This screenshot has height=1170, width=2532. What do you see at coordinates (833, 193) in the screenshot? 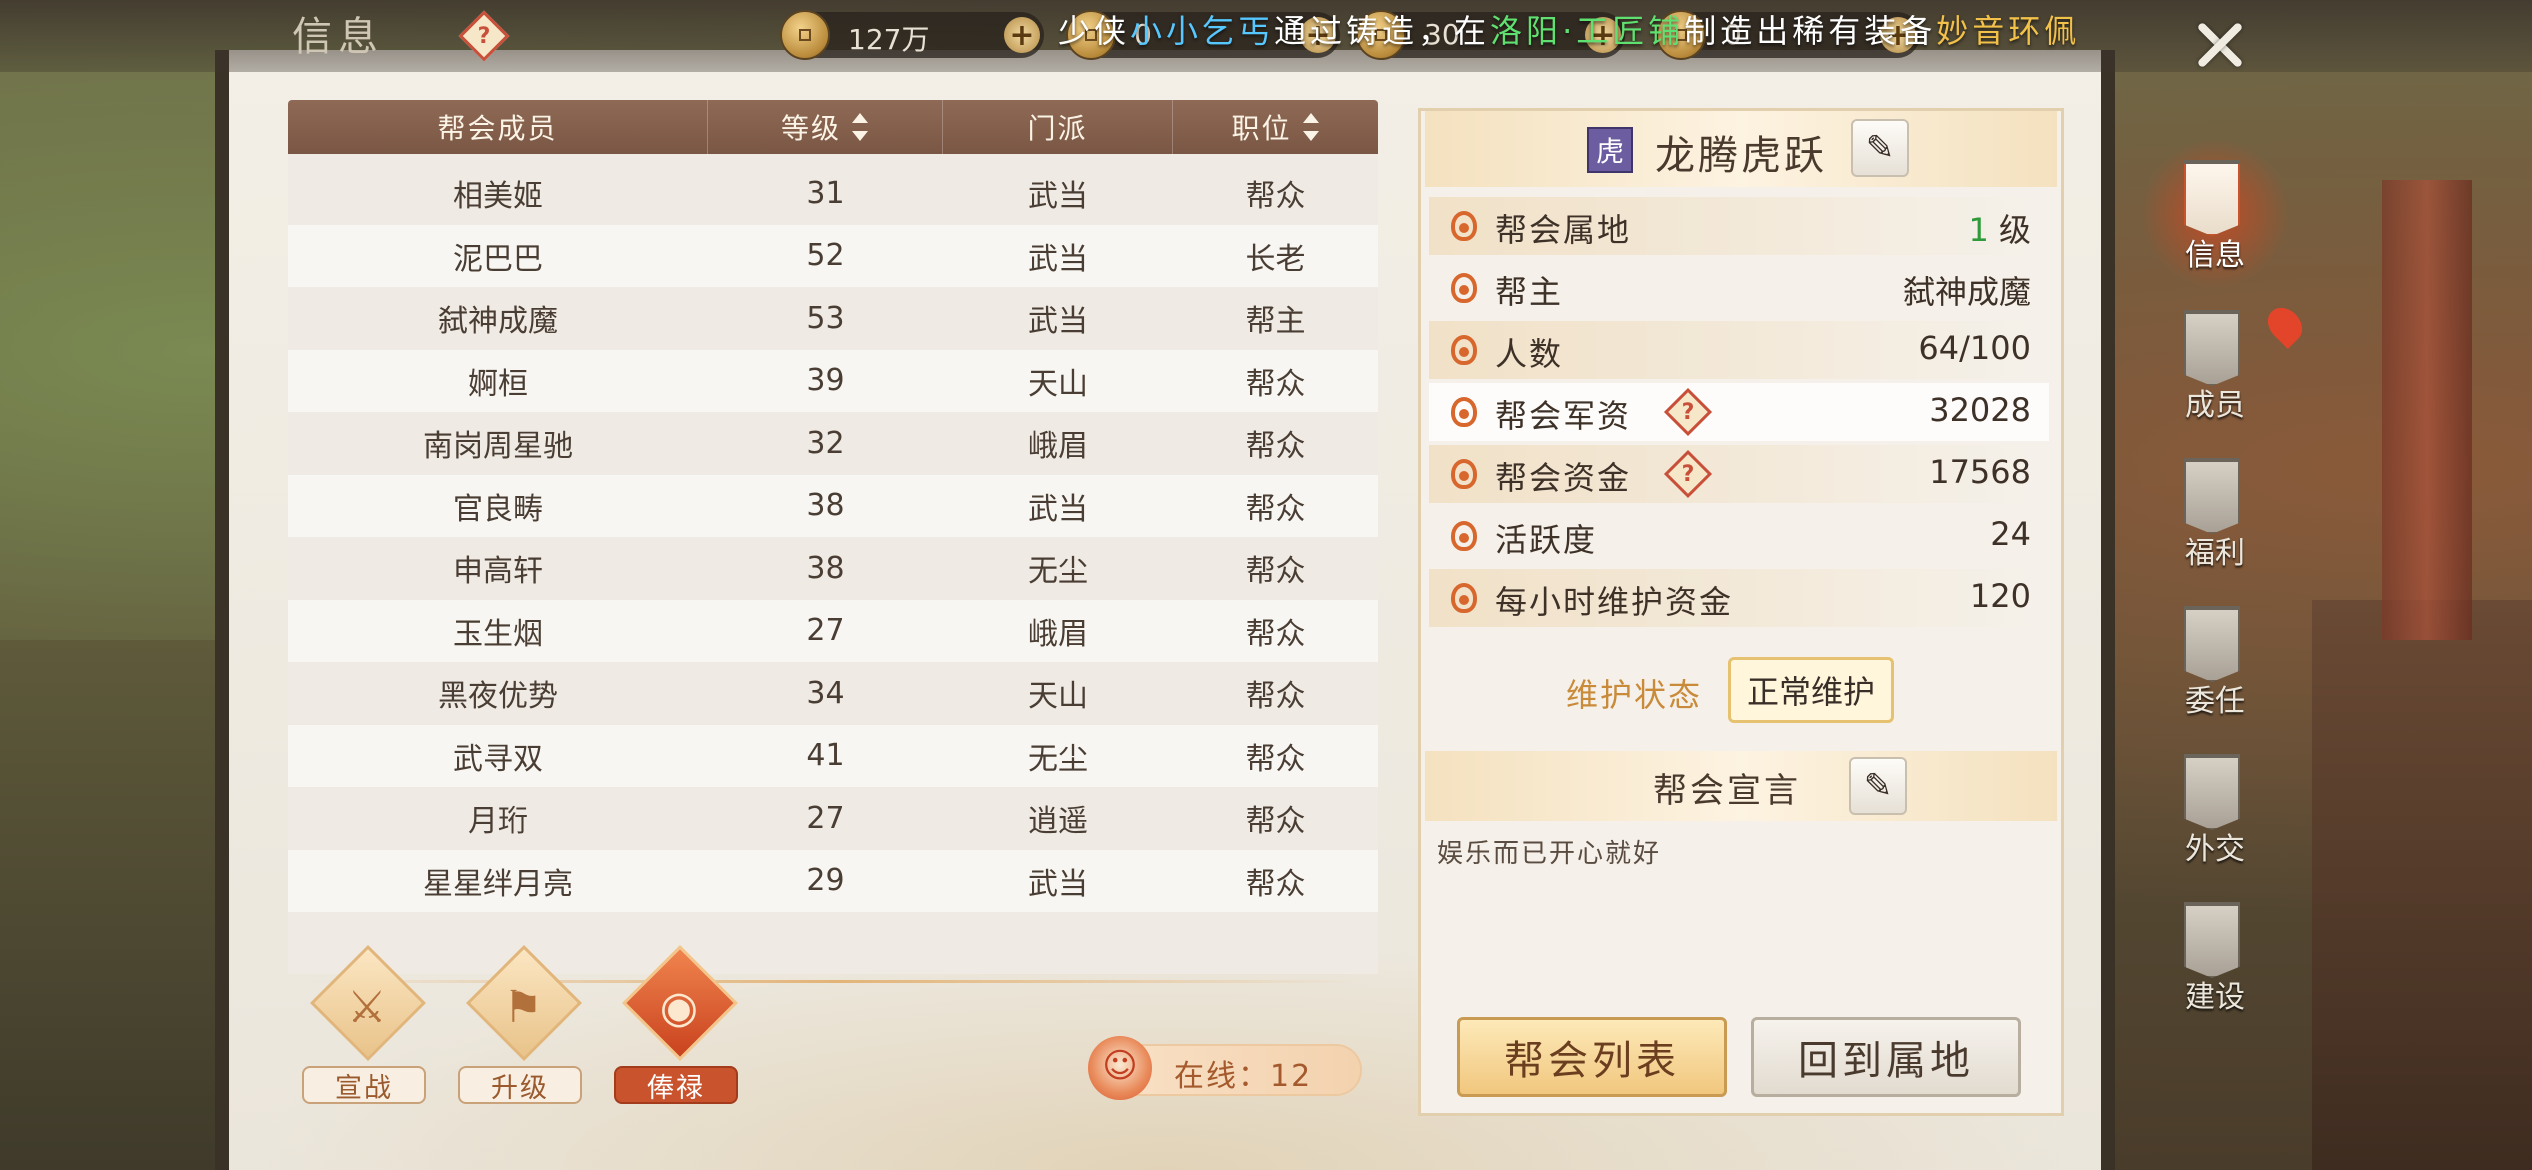
I see `table-row: 相美姬 31 武当 帮众` at bounding box center [833, 193].